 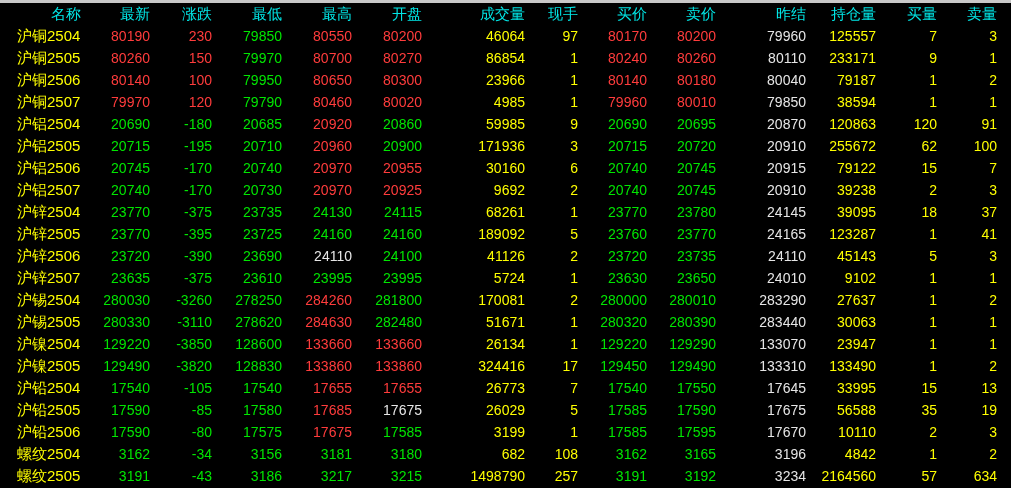 I want to click on contract-name: 沪锡2505, so click(x=40, y=322).